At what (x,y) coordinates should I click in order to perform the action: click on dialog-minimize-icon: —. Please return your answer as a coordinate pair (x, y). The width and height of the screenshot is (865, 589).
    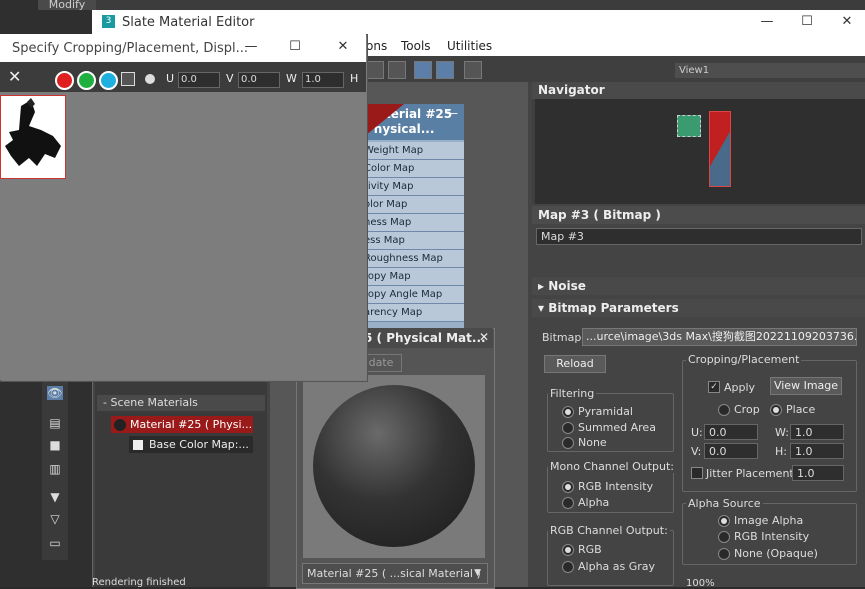
    Looking at the image, I should click on (251, 47).